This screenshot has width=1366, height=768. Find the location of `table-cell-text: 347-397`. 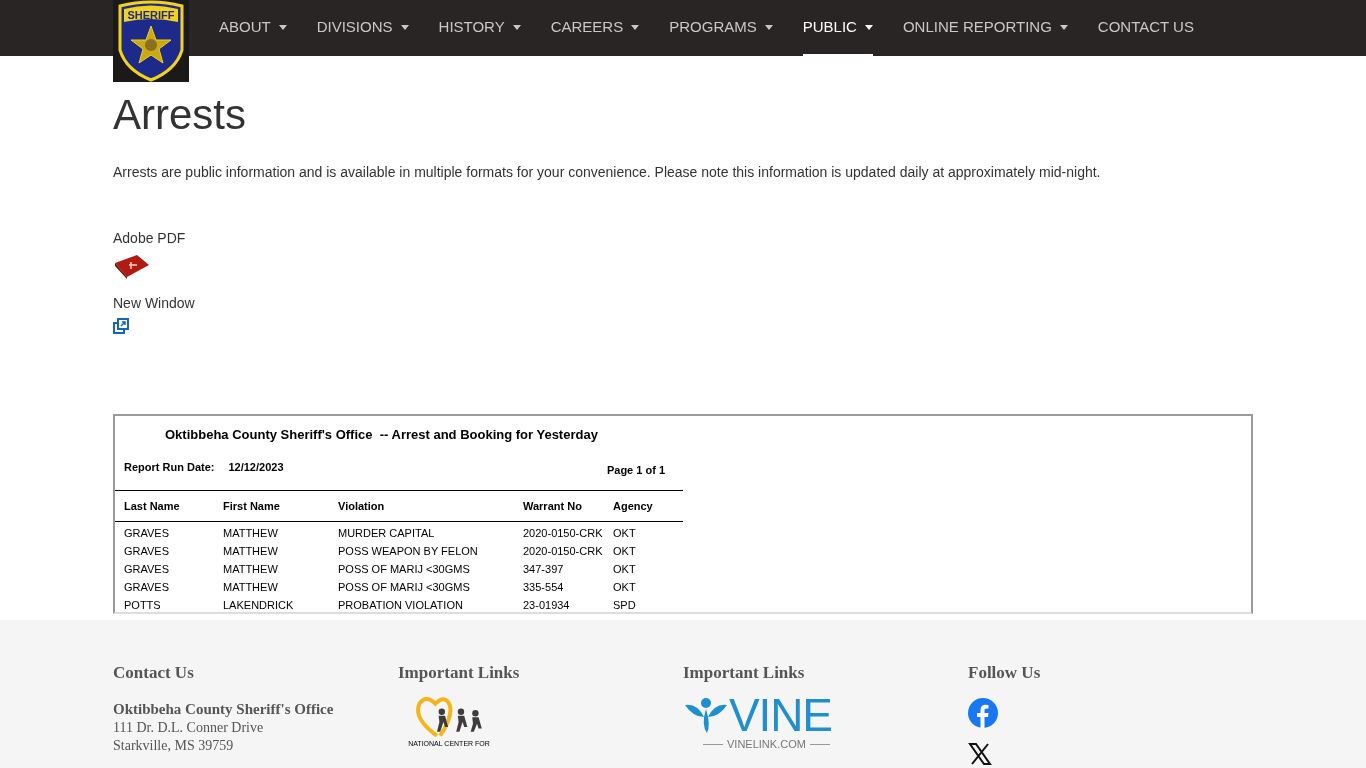

table-cell-text: 347-397 is located at coordinates (544, 569).